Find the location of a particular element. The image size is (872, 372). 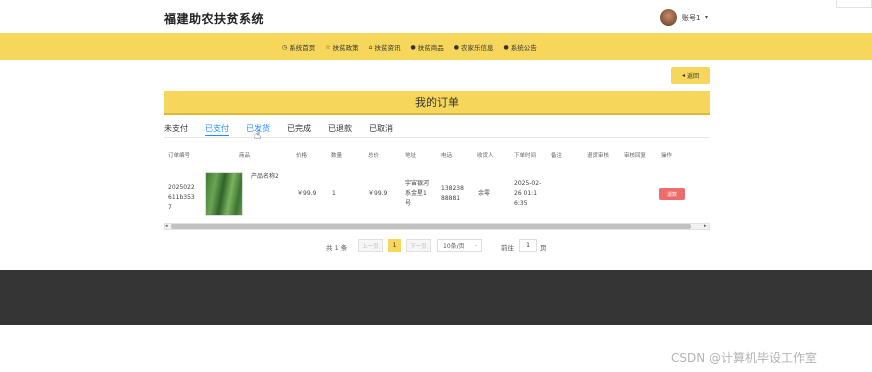

clock-icon: ◷ is located at coordinates (285, 47).